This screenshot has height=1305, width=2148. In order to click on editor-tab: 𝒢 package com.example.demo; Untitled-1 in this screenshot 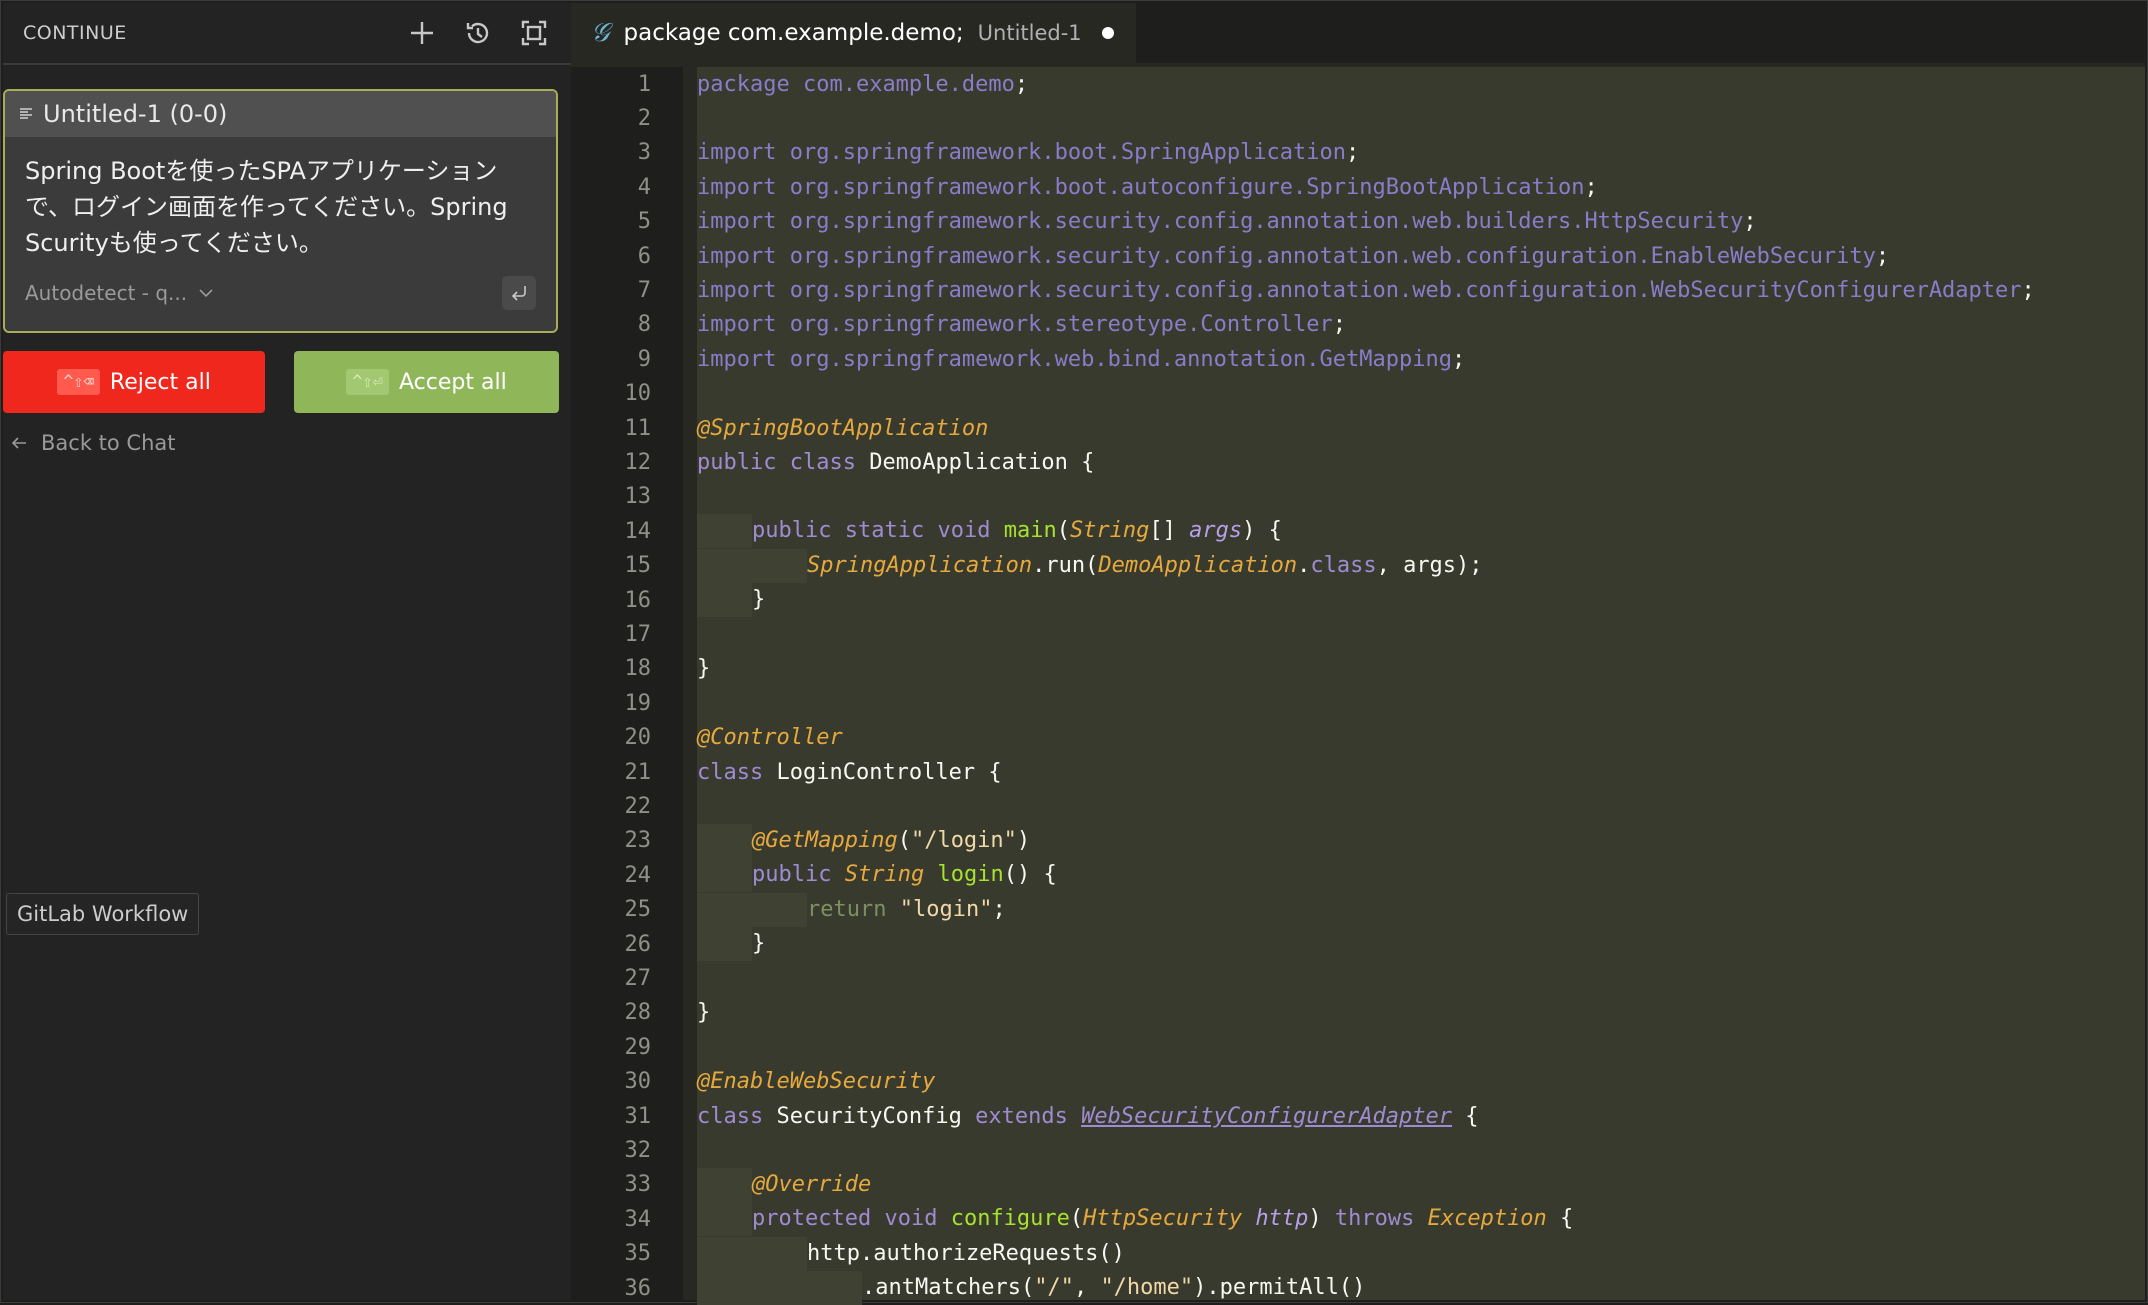, I will do `click(854, 33)`.